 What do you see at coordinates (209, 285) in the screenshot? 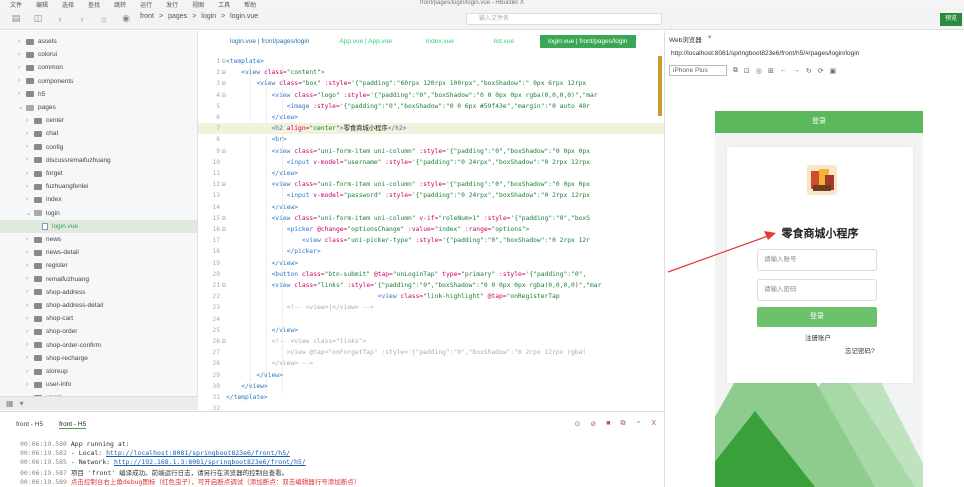
I see `line-number: 21` at bounding box center [209, 285].